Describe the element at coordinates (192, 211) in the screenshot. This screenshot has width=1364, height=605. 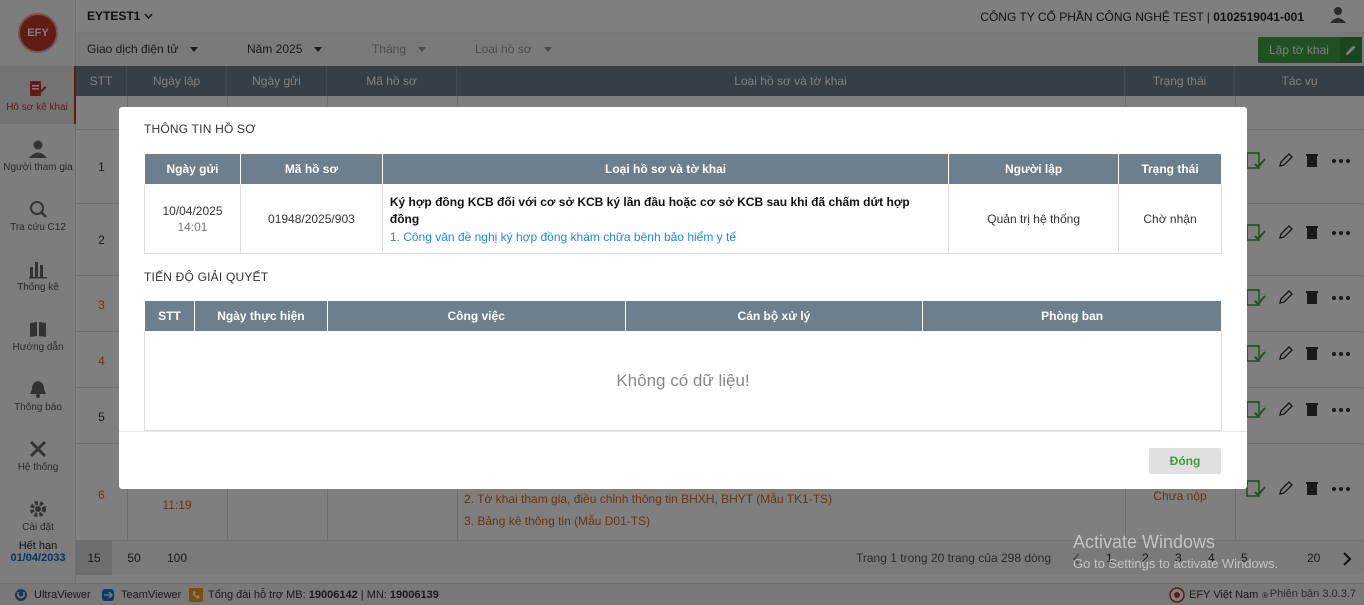
I see `info-date: 10/04/2025` at that location.